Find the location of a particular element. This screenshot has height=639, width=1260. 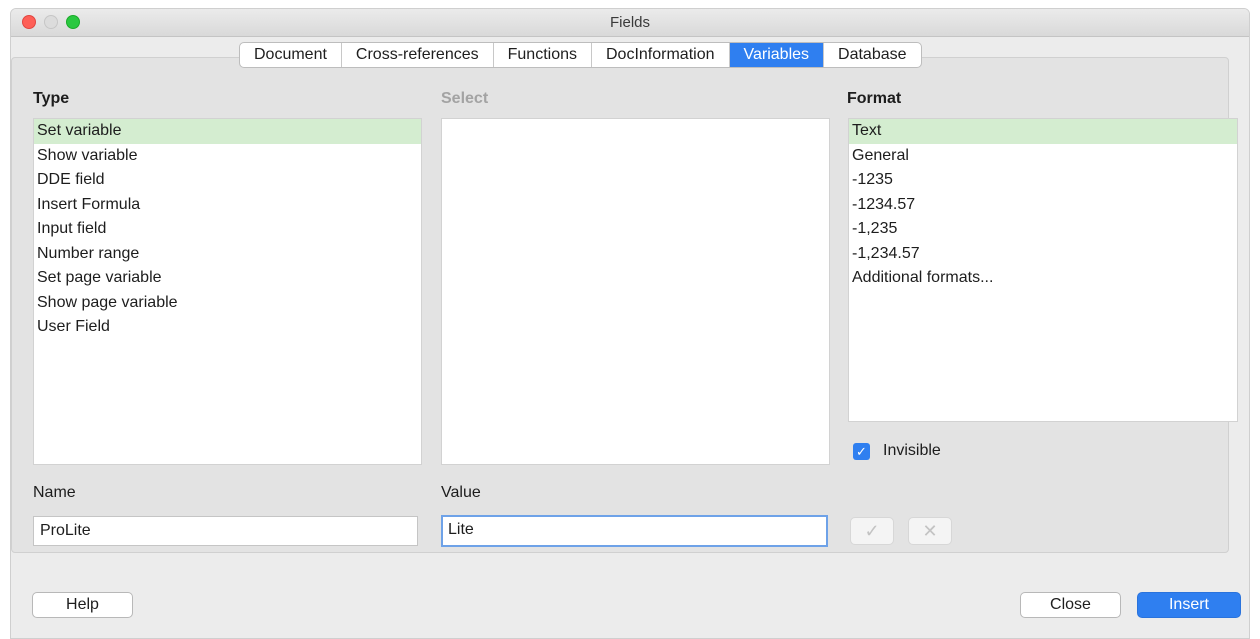

list-item: Show variable is located at coordinates (227, 156).